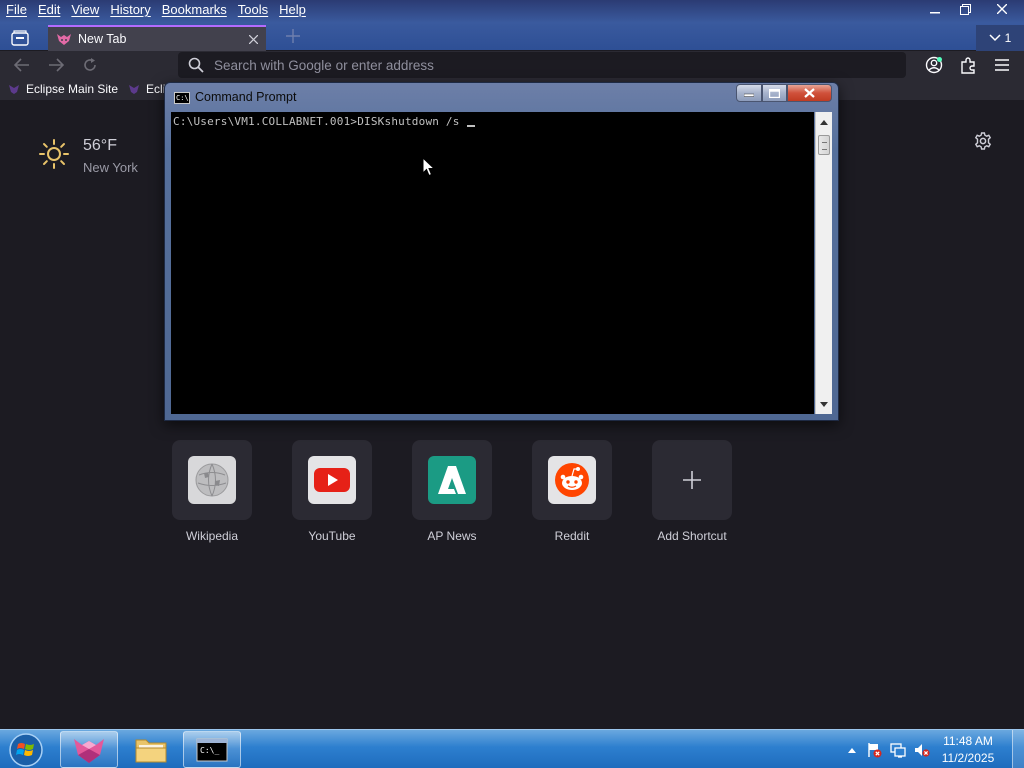 The height and width of the screenshot is (768, 1024). I want to click on cmd-window-title: Command Prompt, so click(246, 97).